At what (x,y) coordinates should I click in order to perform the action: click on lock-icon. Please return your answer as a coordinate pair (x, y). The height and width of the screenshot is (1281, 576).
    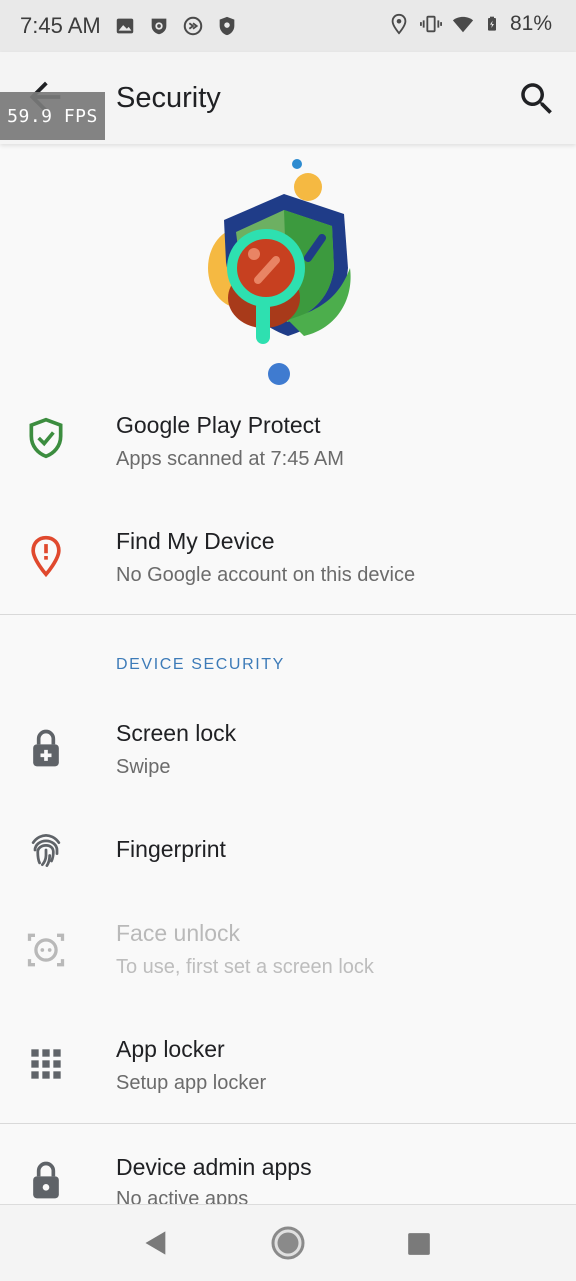
    Looking at the image, I should click on (46, 1180).